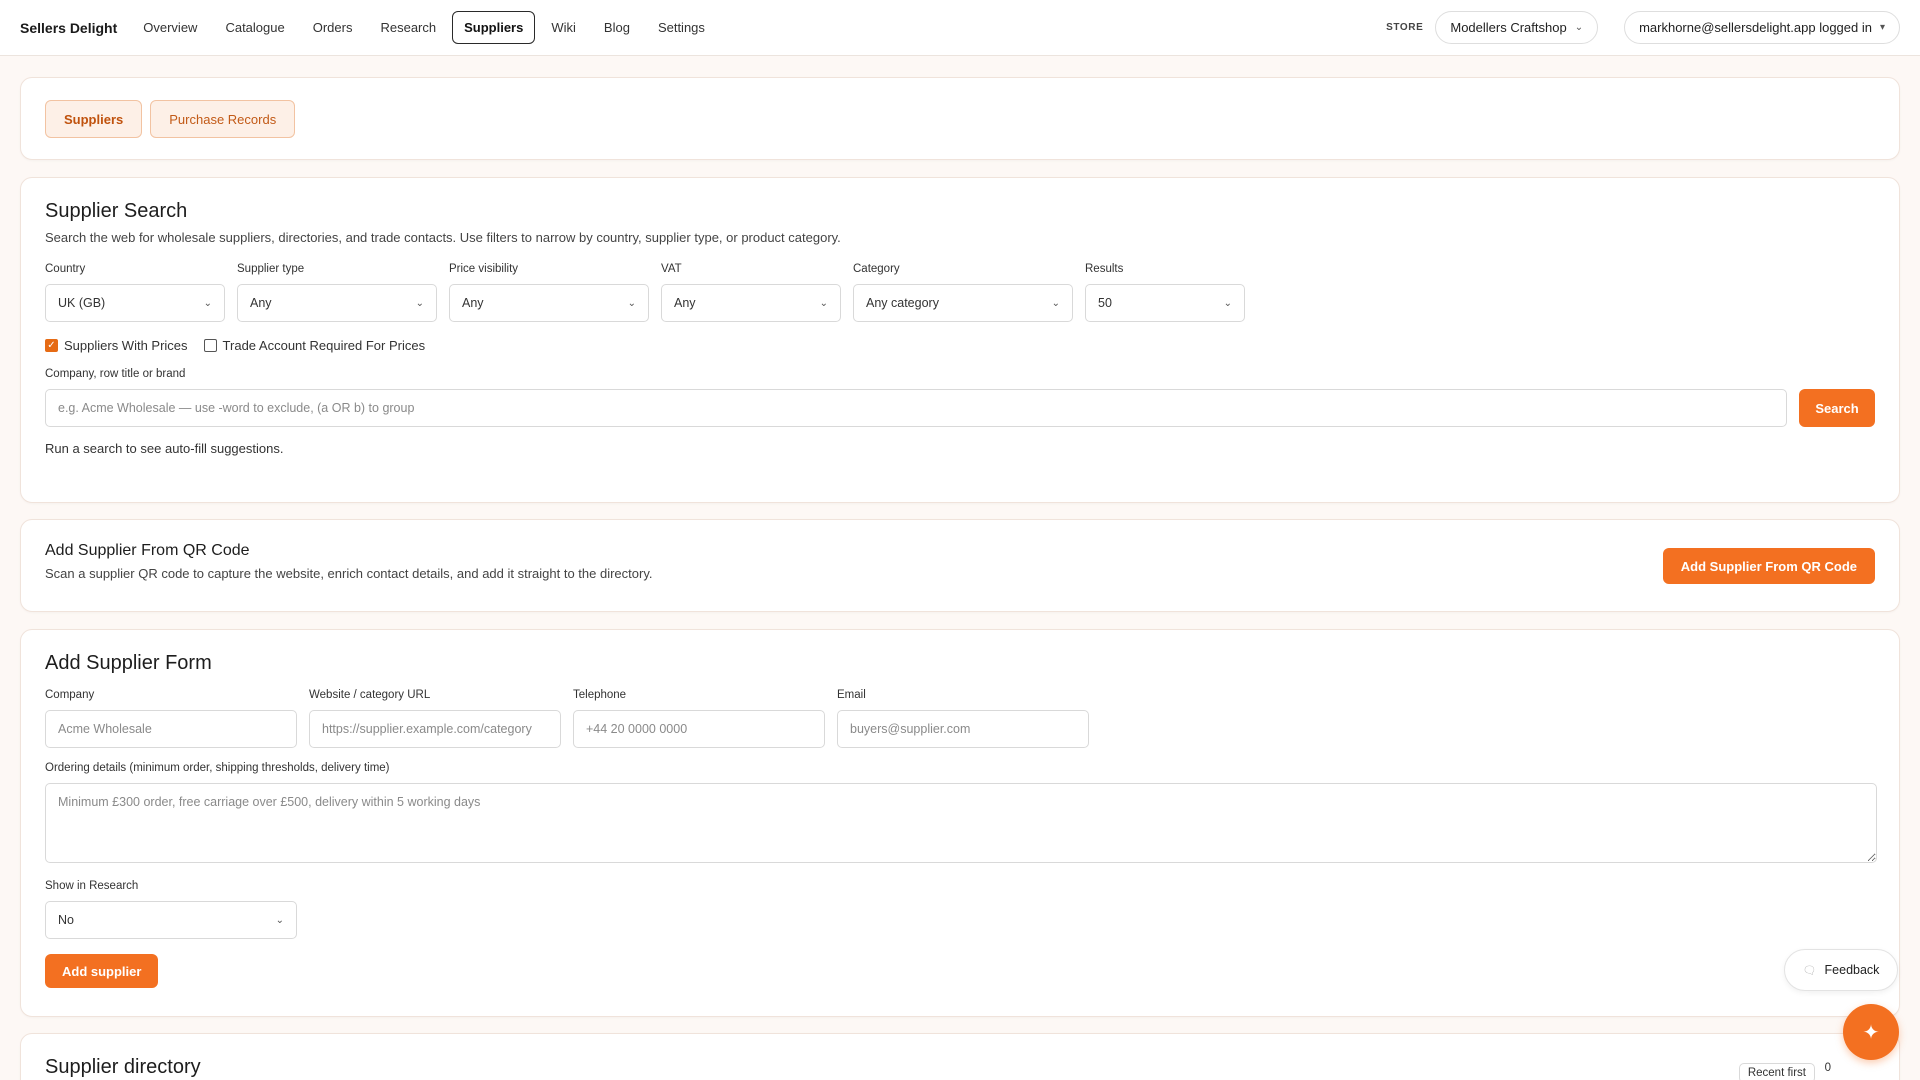 This screenshot has width=1920, height=1080. I want to click on filter-label: Category, so click(876, 269).